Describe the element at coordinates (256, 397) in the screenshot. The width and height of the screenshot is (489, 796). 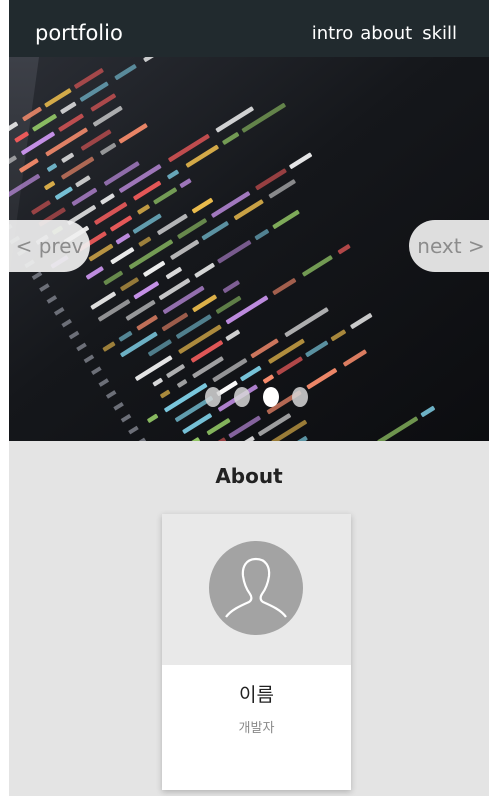
I see `slider-dots` at that location.